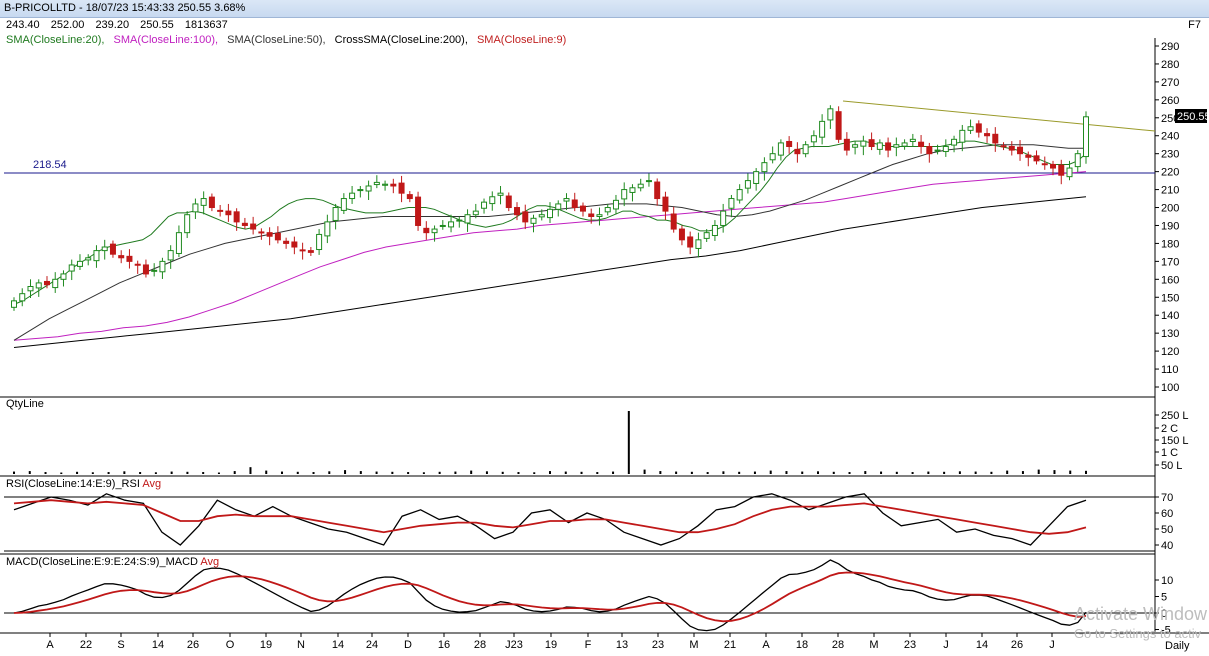 The width and height of the screenshot is (1209, 656). Describe the element at coordinates (550, 597) in the screenshot. I see `macd-avg-line` at that location.